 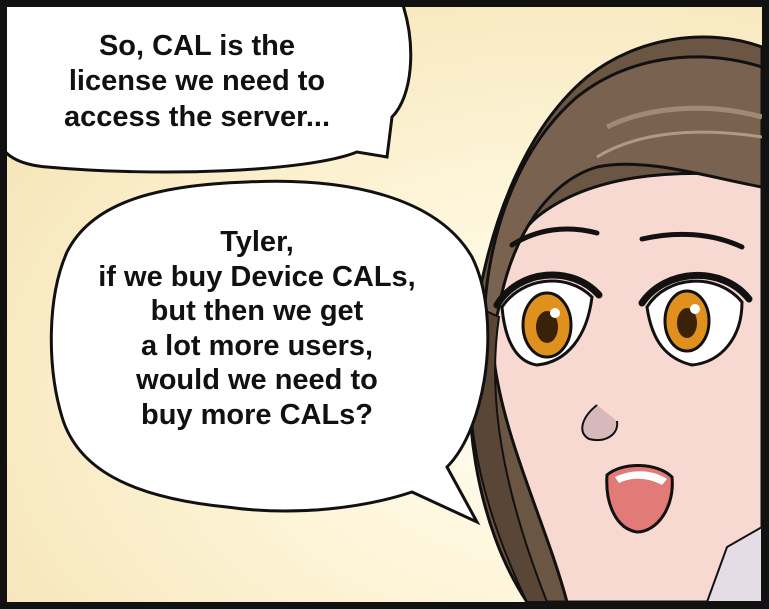 I want to click on bubble-2-line-1: Tyler,, so click(x=257, y=242).